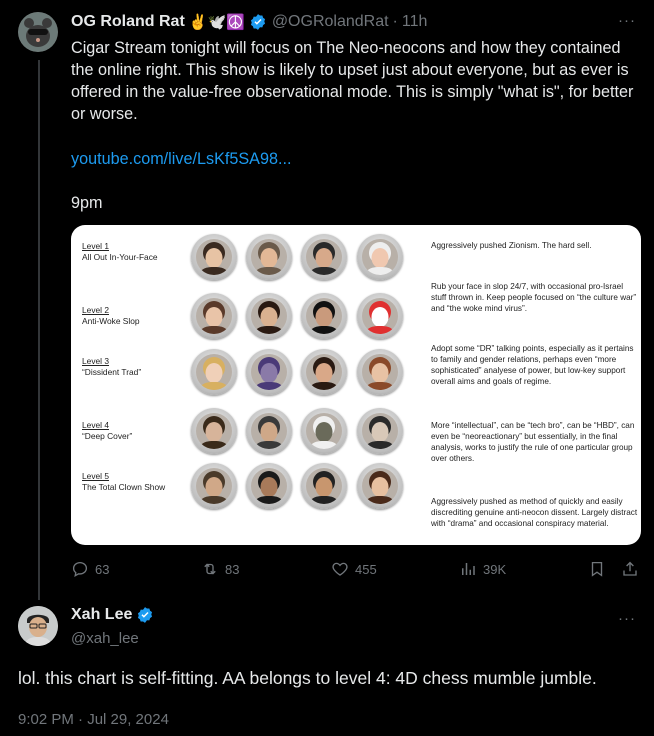  What do you see at coordinates (216, 22) in the screenshot?
I see `name-emojis: ✌️🕊️☮️` at bounding box center [216, 22].